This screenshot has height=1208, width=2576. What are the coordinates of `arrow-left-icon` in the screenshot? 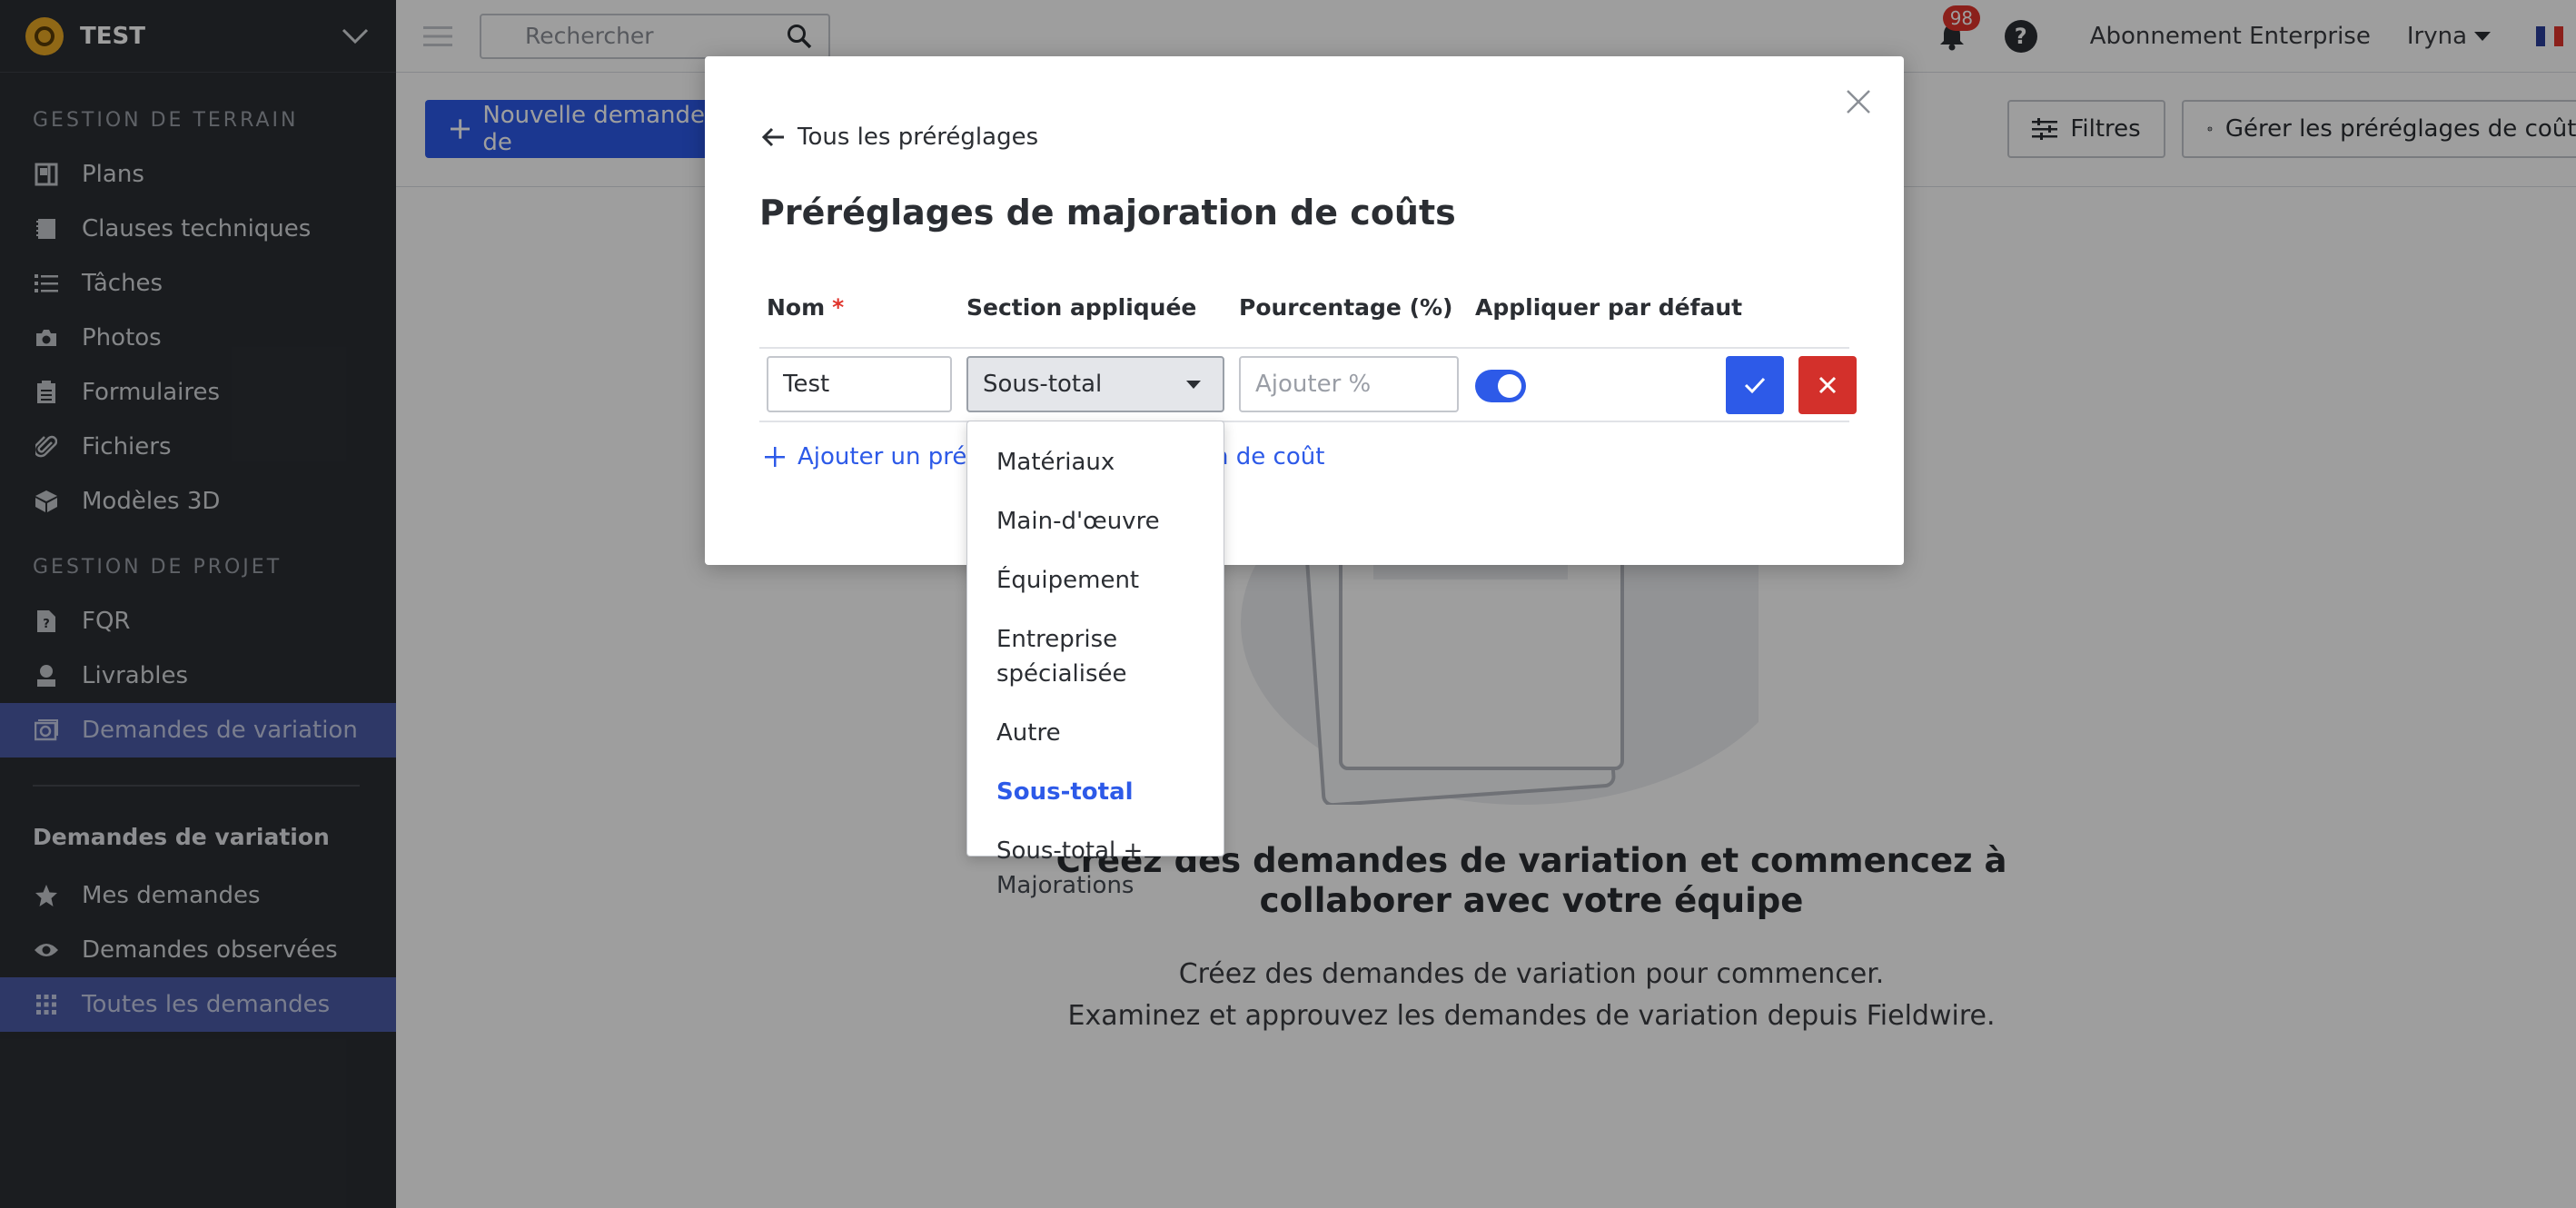 It's located at (772, 137).